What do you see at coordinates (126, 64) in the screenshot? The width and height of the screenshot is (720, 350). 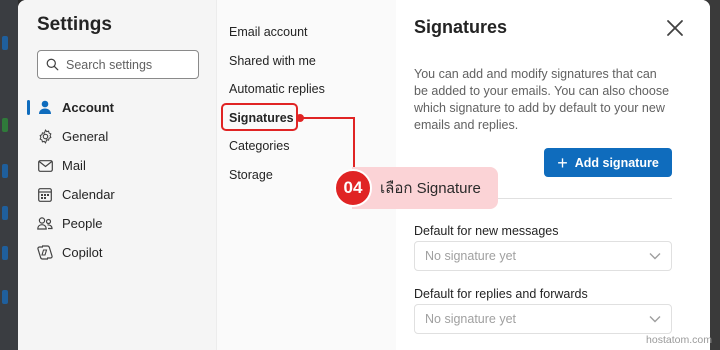 I see `search-input` at bounding box center [126, 64].